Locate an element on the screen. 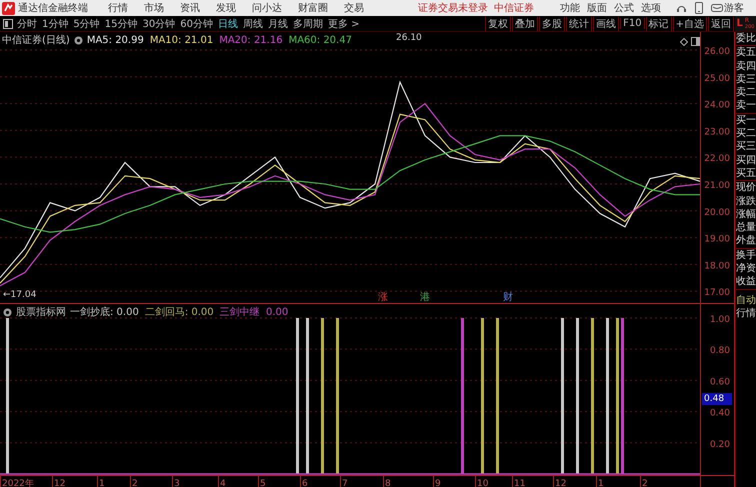  axis-label: 1.00 is located at coordinates (720, 319).